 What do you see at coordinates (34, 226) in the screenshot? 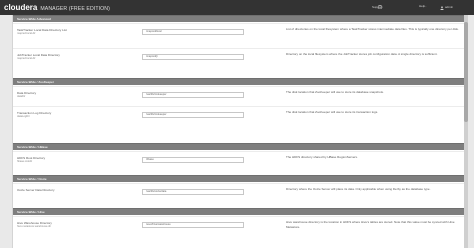
I see `config-key: hive.metastore.warehouse.dir` at bounding box center [34, 226].